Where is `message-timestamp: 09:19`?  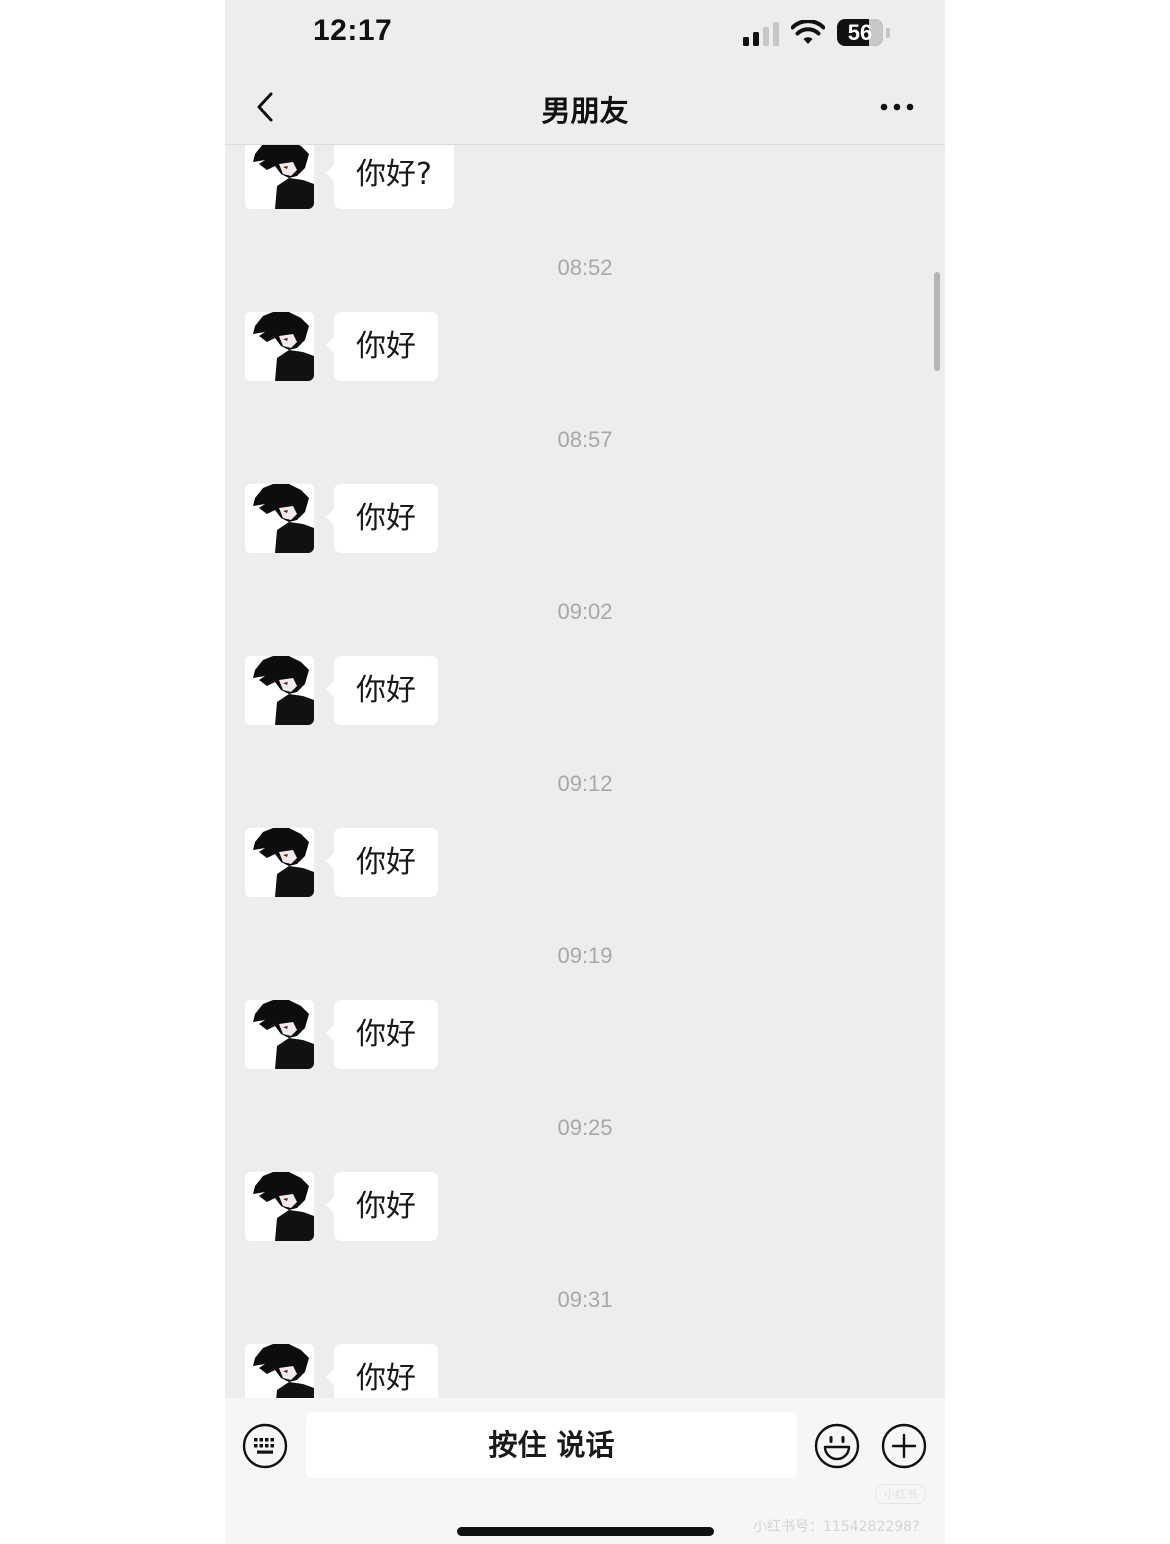
message-timestamp: 09:19 is located at coordinates (585, 955).